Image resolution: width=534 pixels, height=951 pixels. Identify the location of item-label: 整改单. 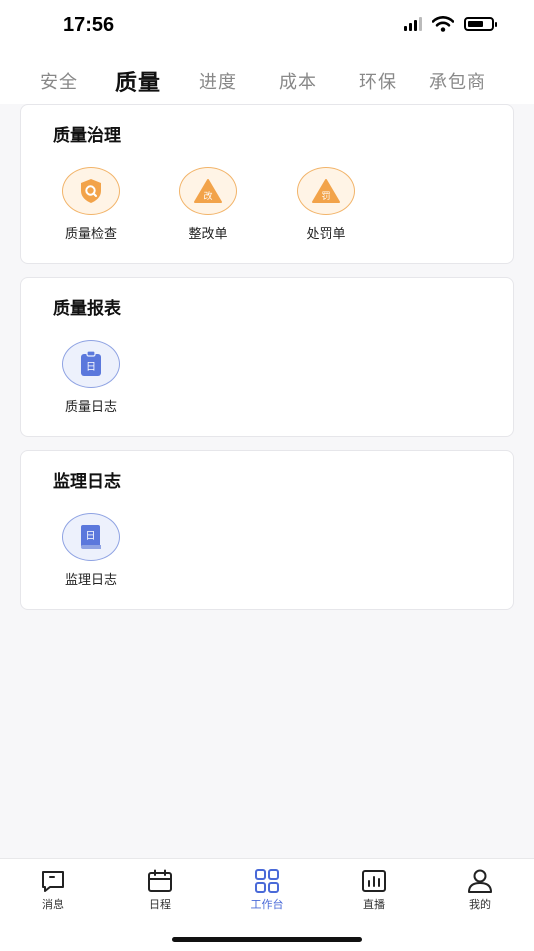
(208, 234).